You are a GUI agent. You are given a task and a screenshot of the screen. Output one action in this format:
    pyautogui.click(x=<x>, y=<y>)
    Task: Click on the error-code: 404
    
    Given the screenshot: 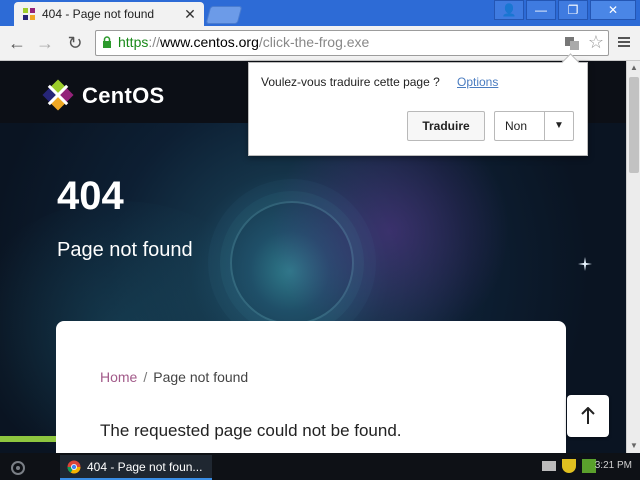 What is the action you would take?
    pyautogui.click(x=90, y=196)
    